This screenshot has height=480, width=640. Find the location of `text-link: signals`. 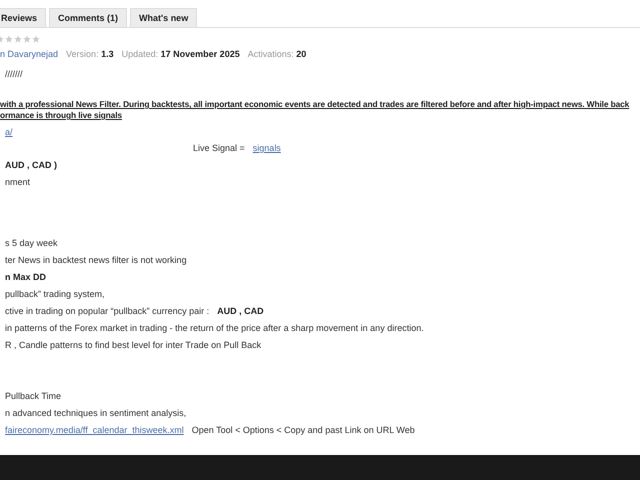

text-link: signals is located at coordinates (266, 148).